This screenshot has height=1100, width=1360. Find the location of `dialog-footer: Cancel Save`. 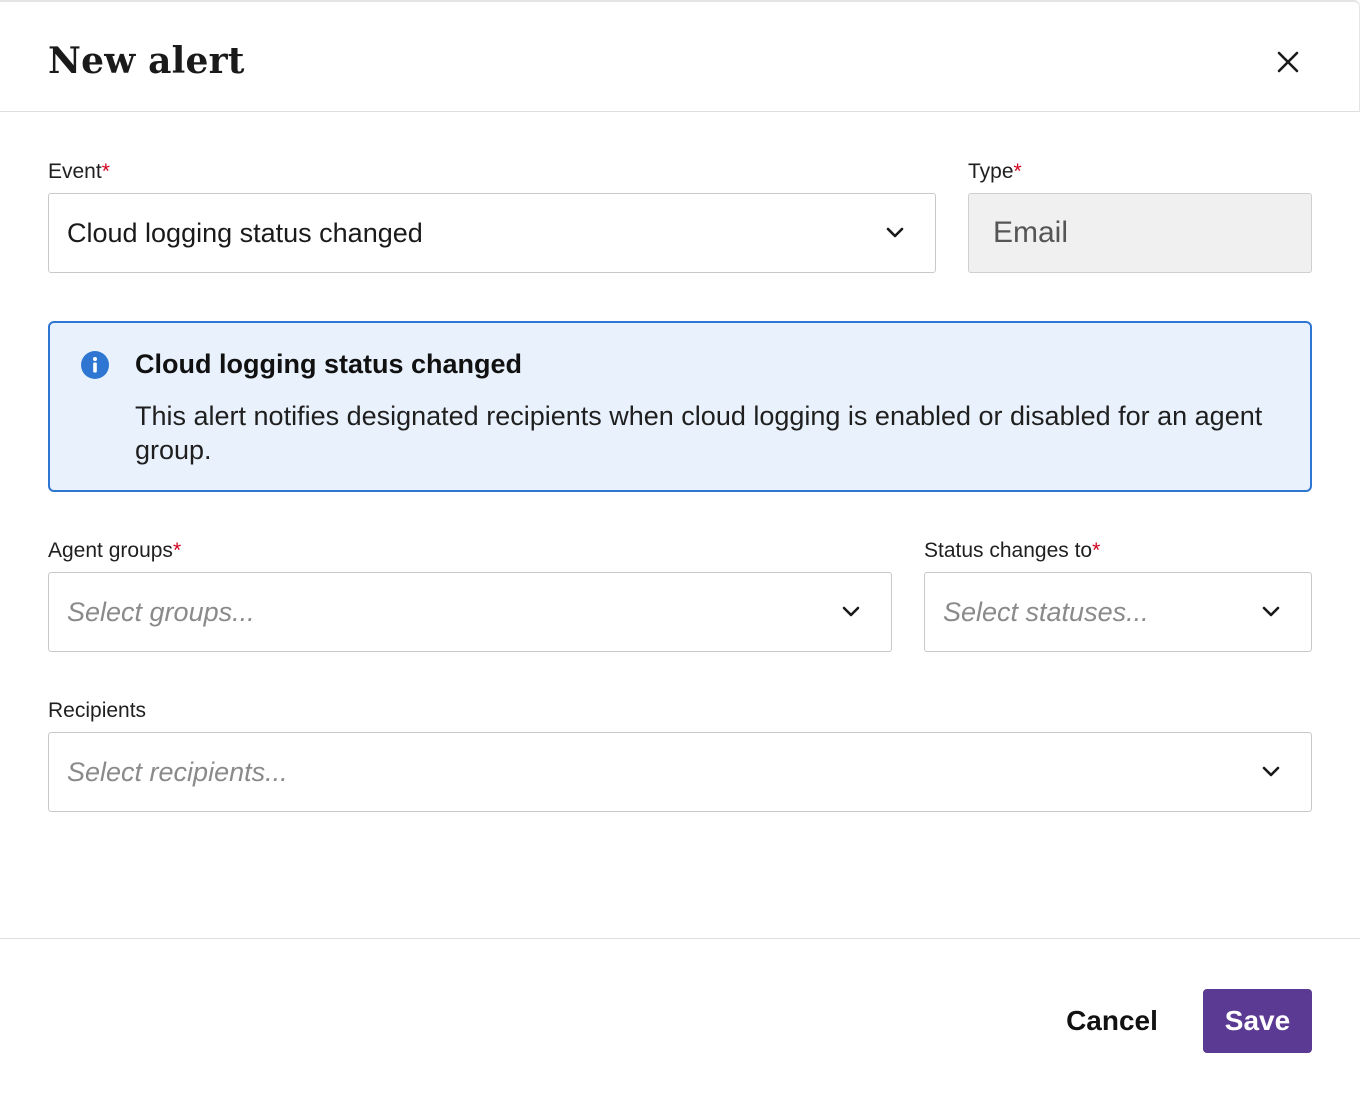

dialog-footer: Cancel Save is located at coordinates (680, 1019).